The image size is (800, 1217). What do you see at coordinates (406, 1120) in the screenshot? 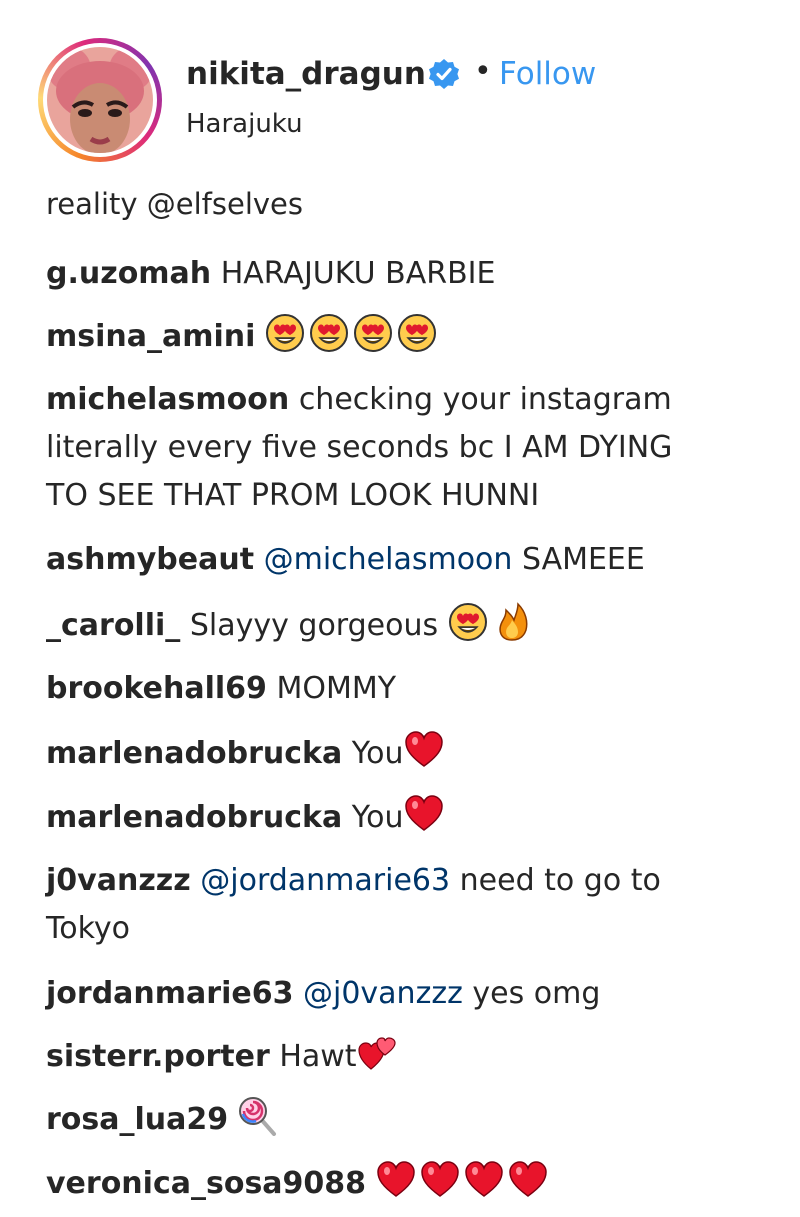
I see `comment-row: rosa_lua29` at bounding box center [406, 1120].